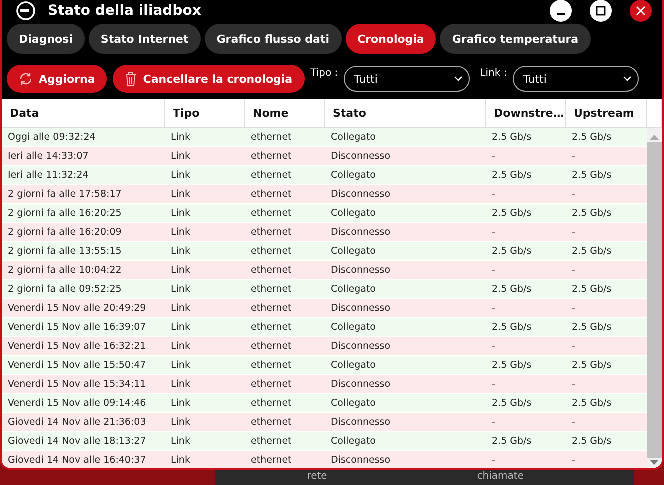 This screenshot has height=485, width=664. Describe the element at coordinates (77, 327) in the screenshot. I see `table-cell-text: Venerdi 15 Nov alle 16:39:07` at that location.